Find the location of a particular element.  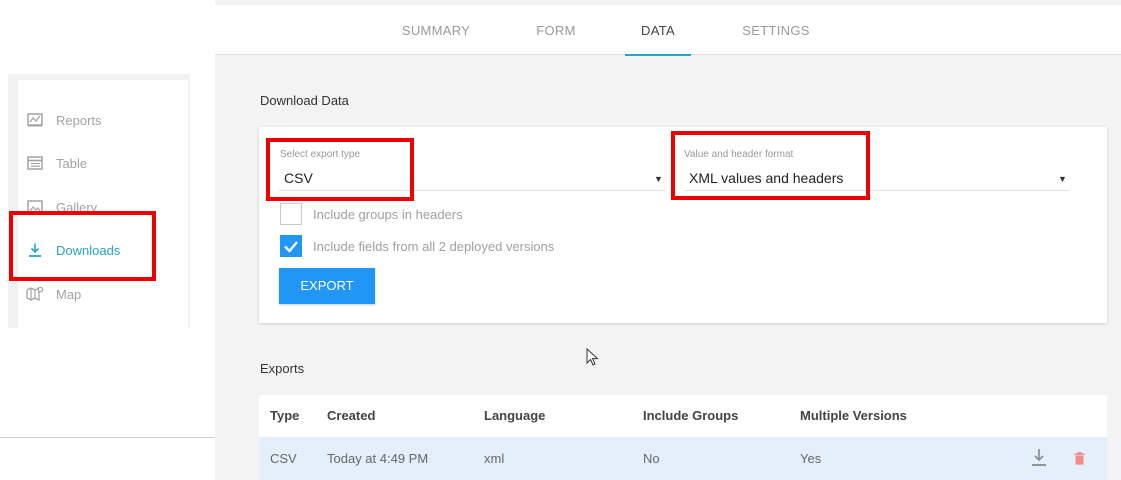

map-icon is located at coordinates (35, 294).